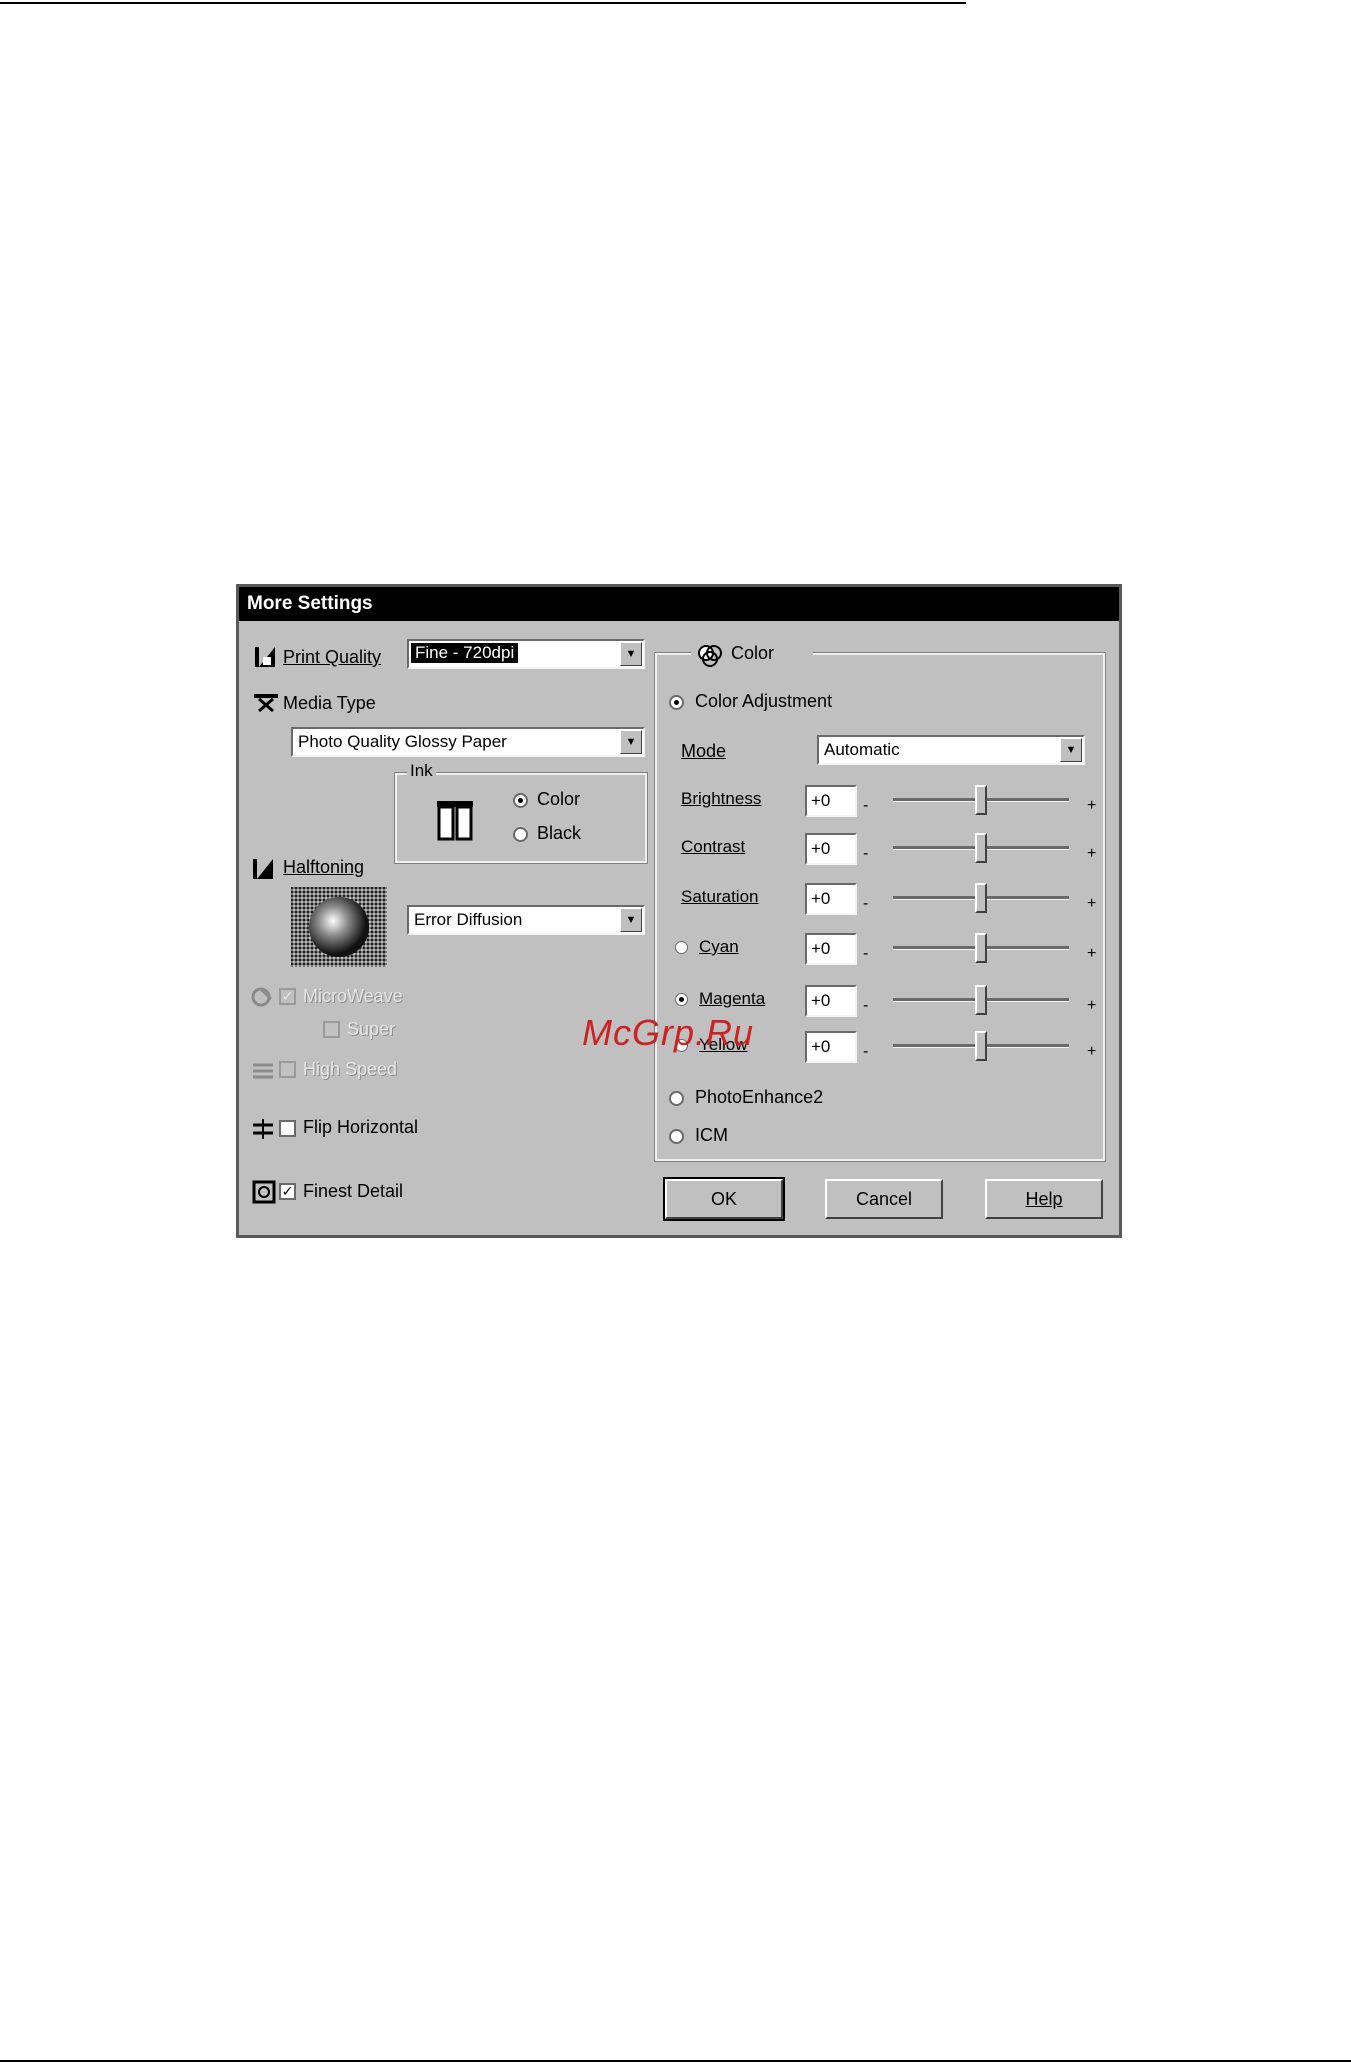 The height and width of the screenshot is (2064, 1351). I want to click on dialog-title: More Settings, so click(679, 604).